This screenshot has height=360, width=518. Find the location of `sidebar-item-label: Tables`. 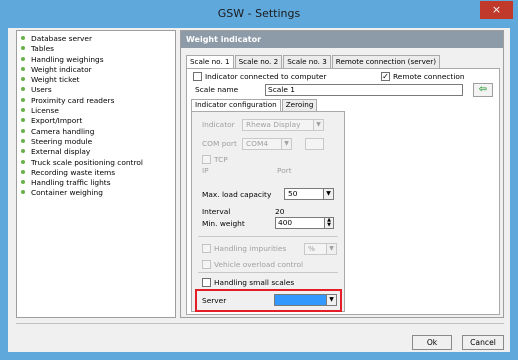

sidebar-item-label: Tables is located at coordinates (42, 49).